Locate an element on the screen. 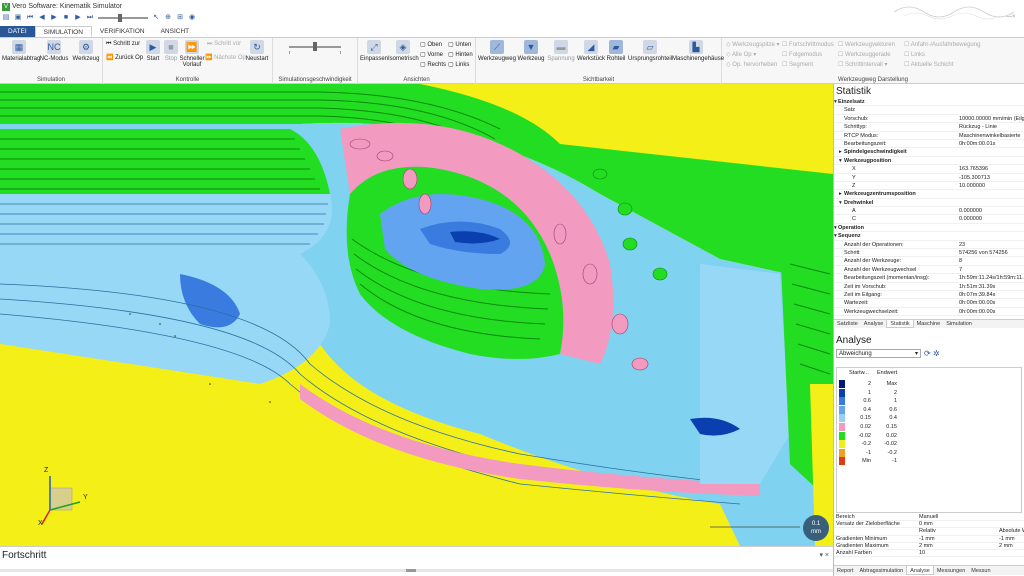 The width and height of the screenshot is (1024, 576). materialabtrag-button: ▦ Materialabtrag is located at coordinates (21, 51).